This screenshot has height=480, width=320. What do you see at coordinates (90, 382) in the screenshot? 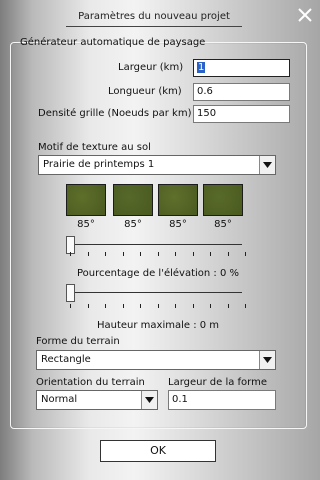
I see `orientation-label: Orientation du terrain` at bounding box center [90, 382].